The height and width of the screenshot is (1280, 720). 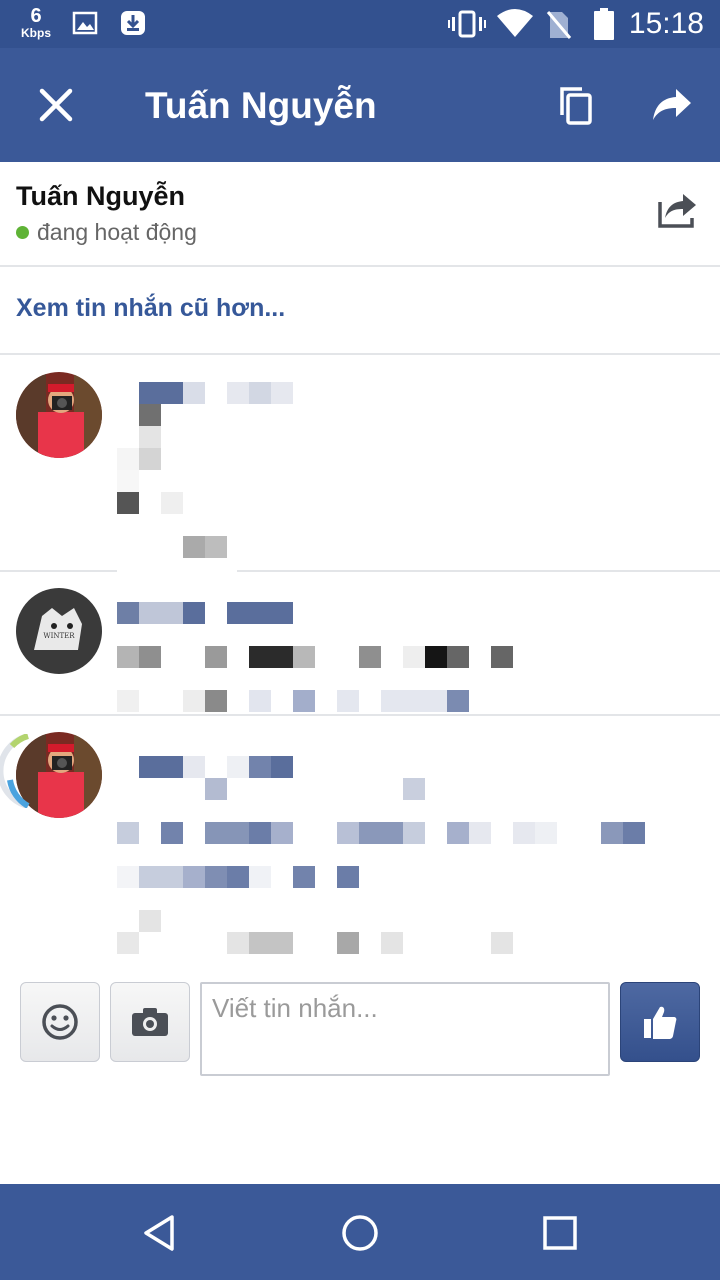 I want to click on share-button, so click(x=678, y=212).